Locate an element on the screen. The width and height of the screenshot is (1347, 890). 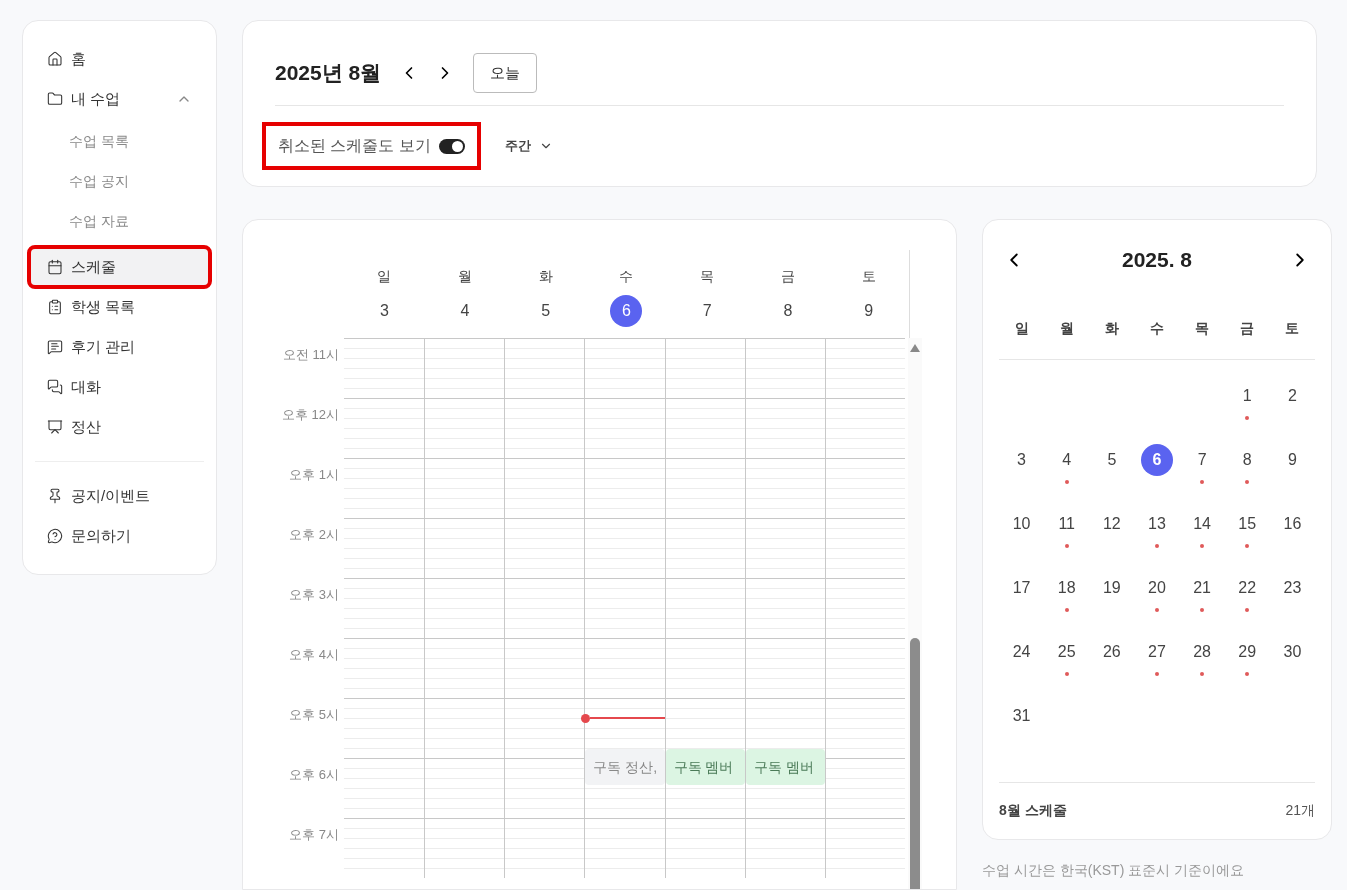
today-button: 오늘 is located at coordinates (505, 73).